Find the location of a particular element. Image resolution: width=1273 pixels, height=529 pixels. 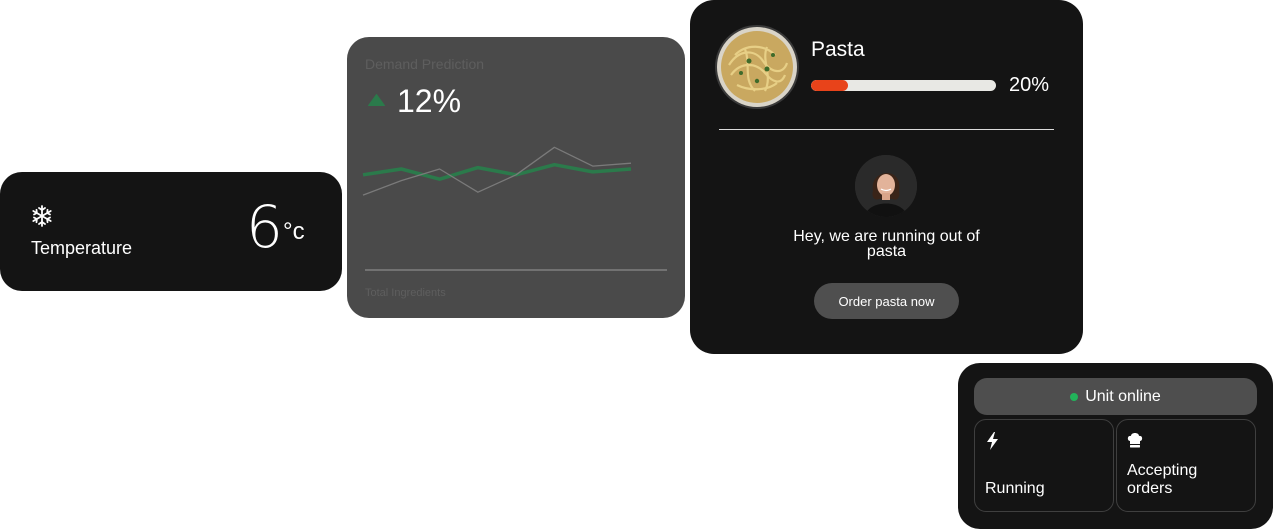

pasta-image is located at coordinates (757, 67).